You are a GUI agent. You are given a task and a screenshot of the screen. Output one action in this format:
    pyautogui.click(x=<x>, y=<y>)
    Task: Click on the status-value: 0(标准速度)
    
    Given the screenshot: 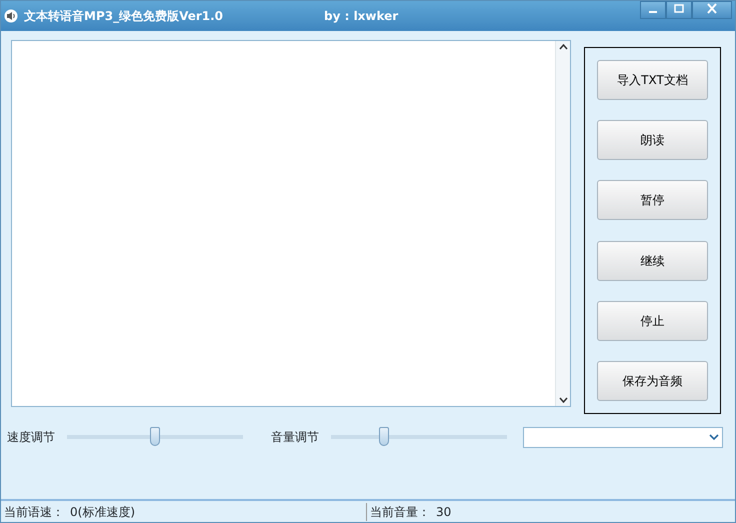 What is the action you would take?
    pyautogui.click(x=102, y=512)
    